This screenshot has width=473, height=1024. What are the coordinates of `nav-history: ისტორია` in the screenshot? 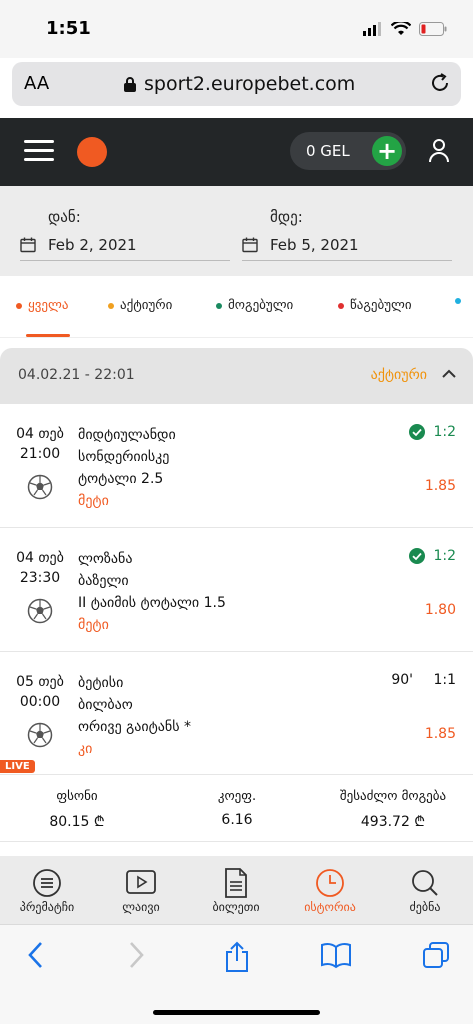 It's located at (330, 890).